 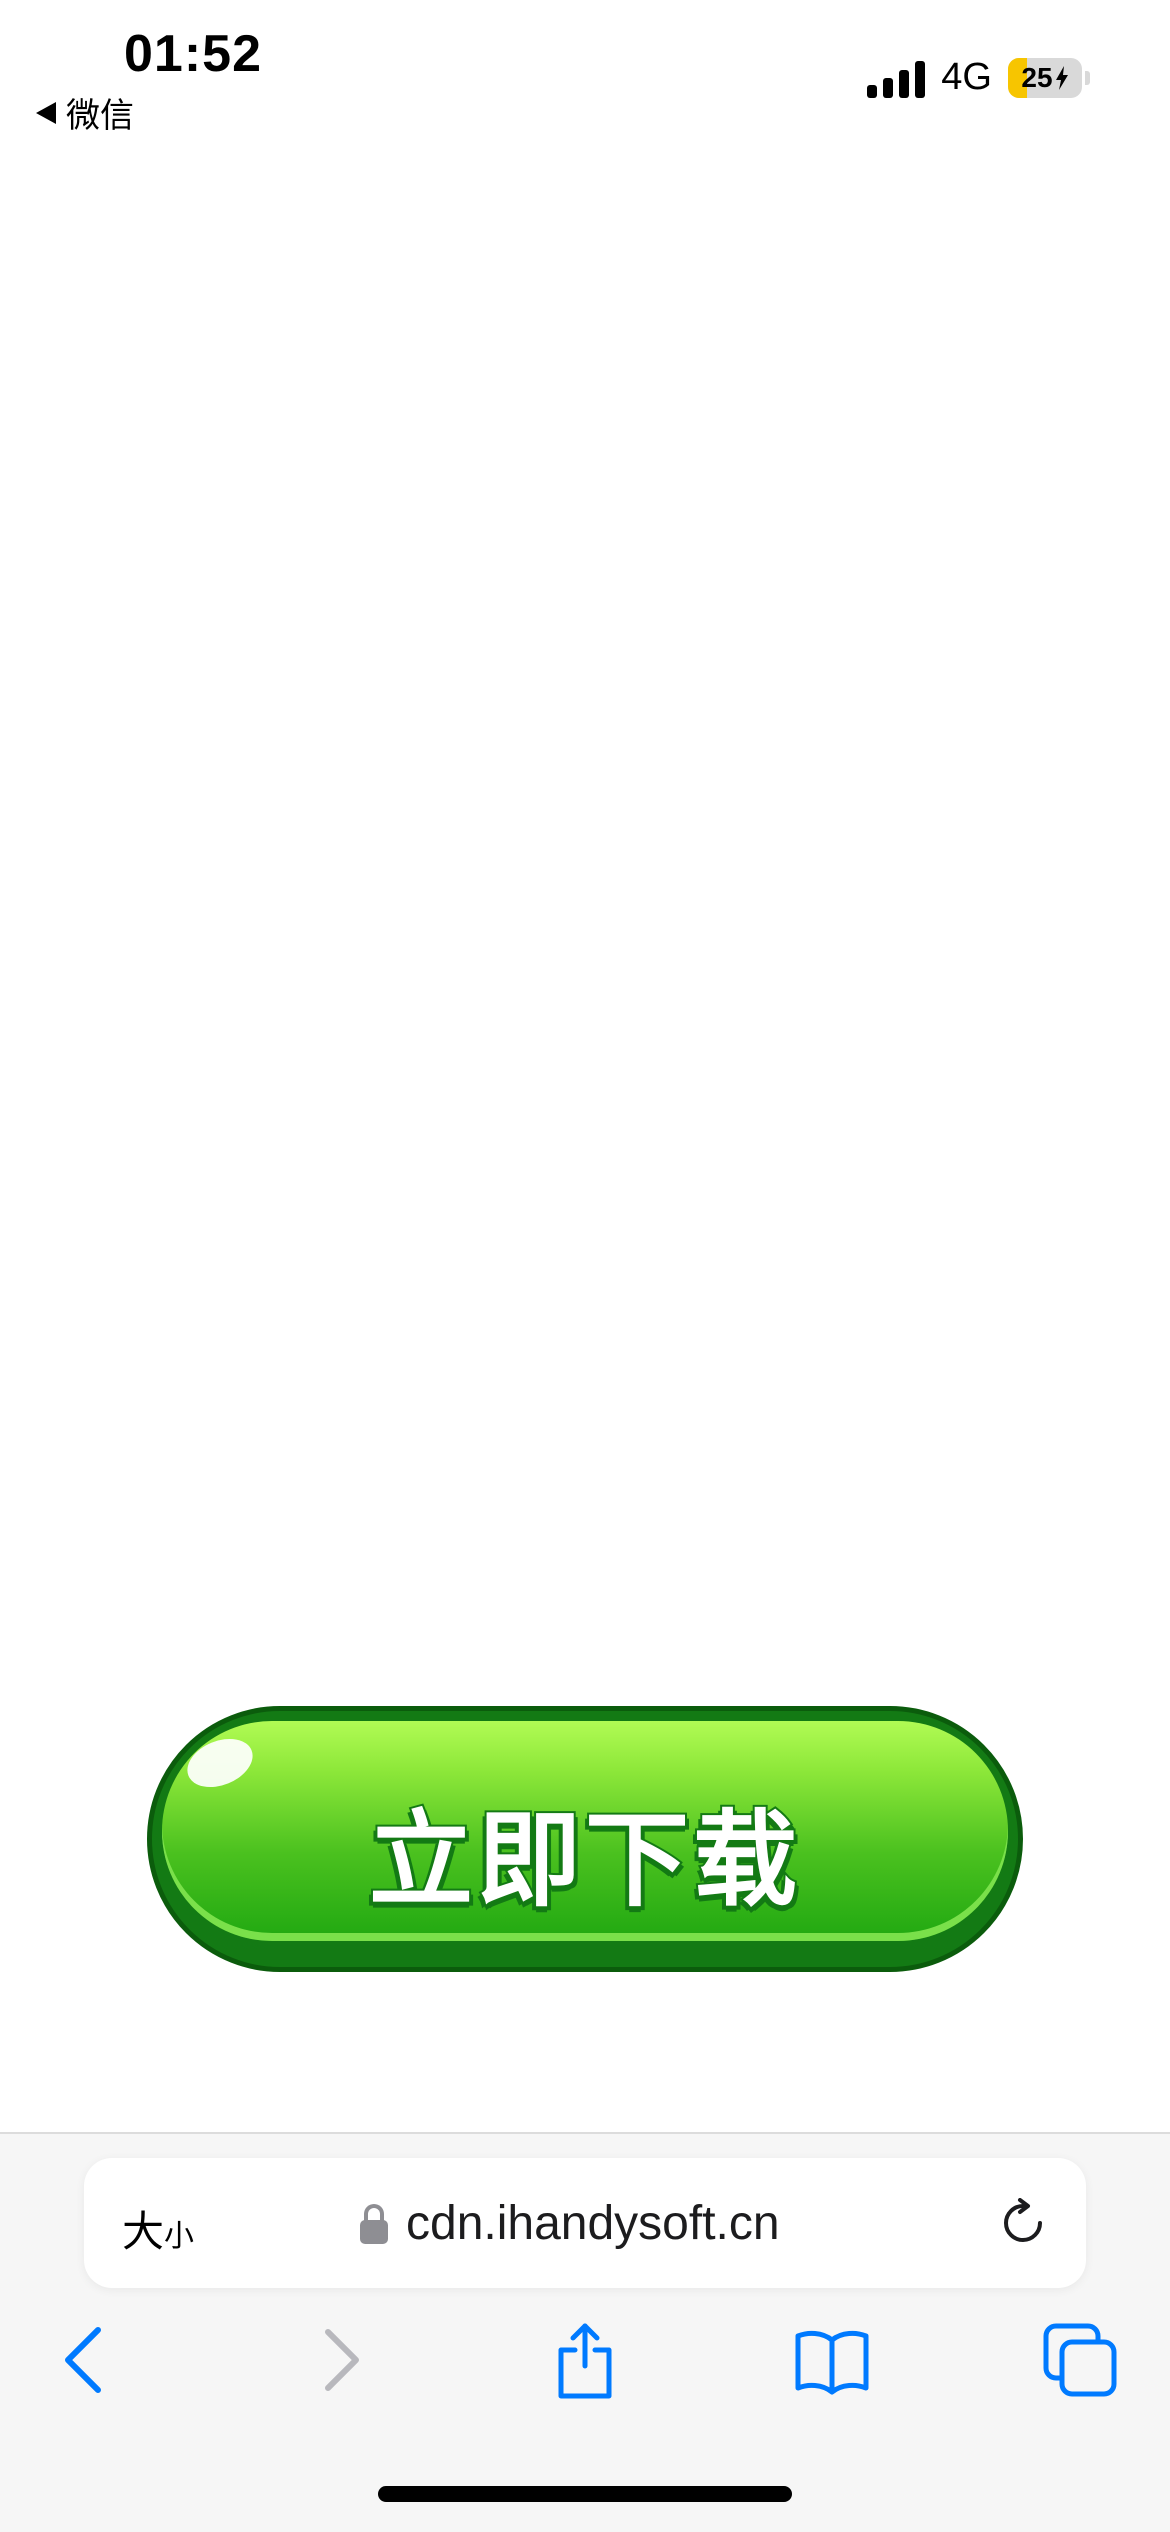 What do you see at coordinates (832, 2360) in the screenshot?
I see `bookmarks-icon` at bounding box center [832, 2360].